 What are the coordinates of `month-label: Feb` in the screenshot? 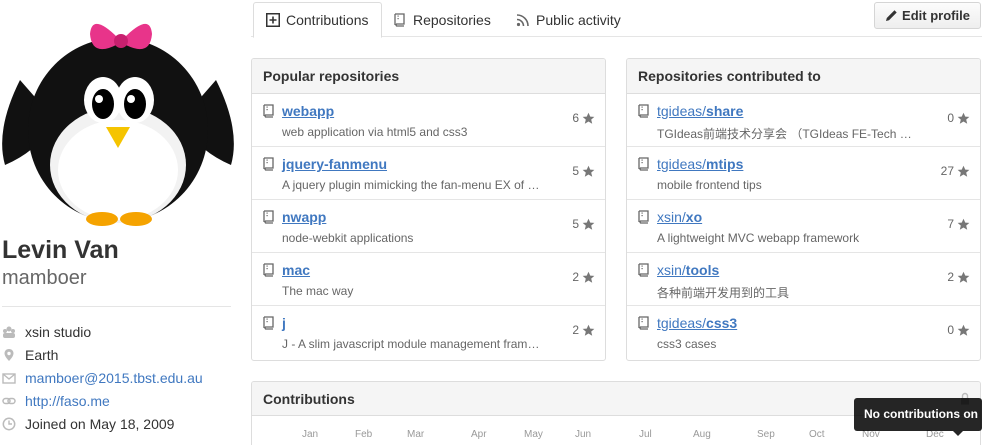 It's located at (364, 434).